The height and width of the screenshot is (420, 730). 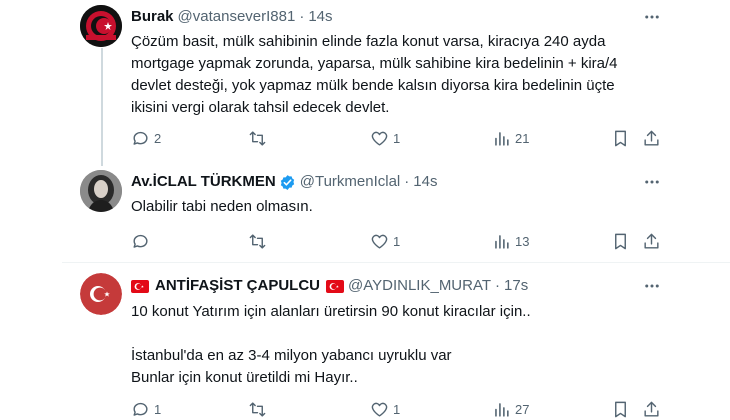 I want to click on avatar-burak, so click(x=101, y=26).